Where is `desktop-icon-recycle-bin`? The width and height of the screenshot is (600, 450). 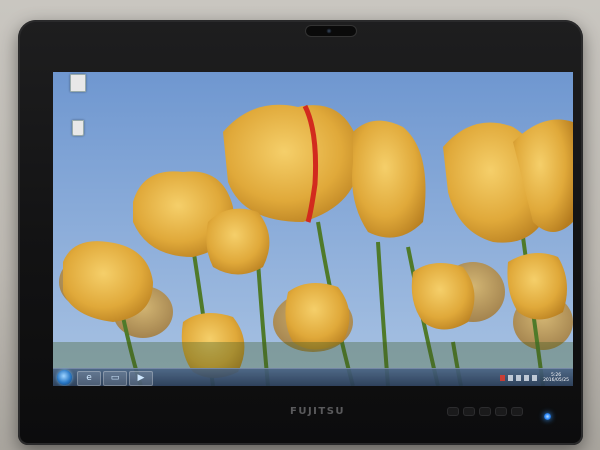 desktop-icon-recycle-bin is located at coordinates (78, 129).